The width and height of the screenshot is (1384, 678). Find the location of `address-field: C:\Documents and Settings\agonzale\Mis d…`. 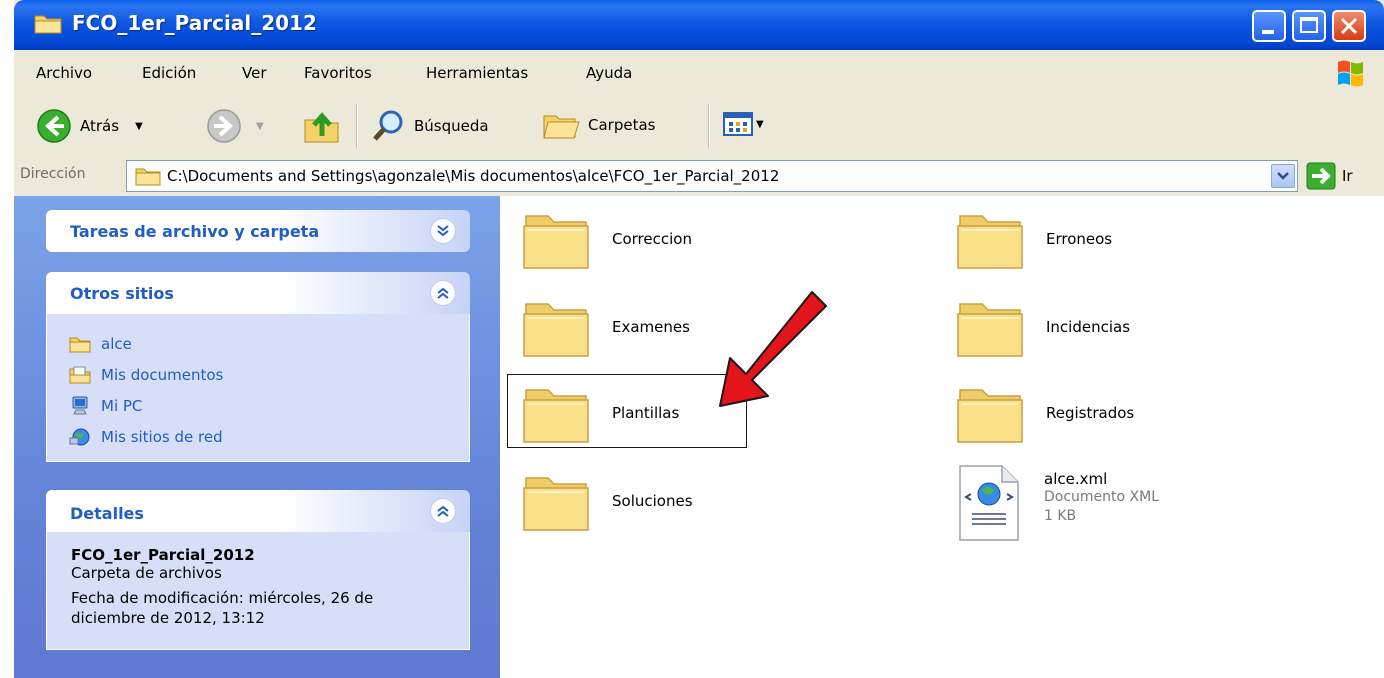

address-field: C:\Documents and Settings\agonzale\Mis d… is located at coordinates (712, 176).